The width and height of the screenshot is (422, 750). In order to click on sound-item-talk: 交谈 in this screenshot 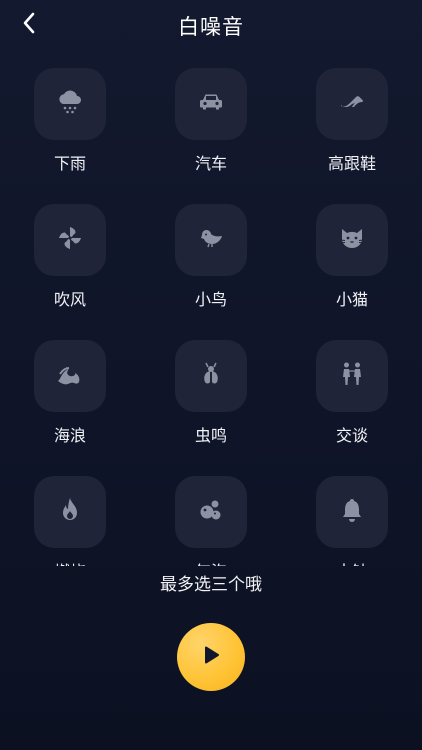, I will do `click(352, 389)`.